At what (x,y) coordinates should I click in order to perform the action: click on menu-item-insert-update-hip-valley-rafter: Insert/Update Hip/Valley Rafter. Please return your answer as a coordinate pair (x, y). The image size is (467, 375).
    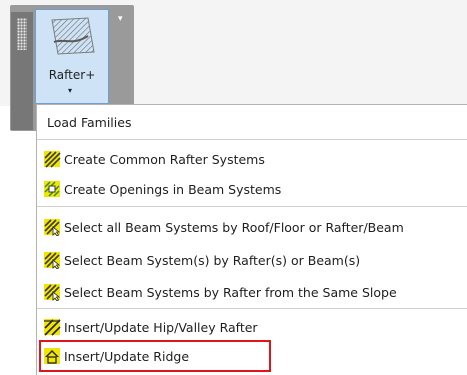
    Looking at the image, I should click on (252, 327).